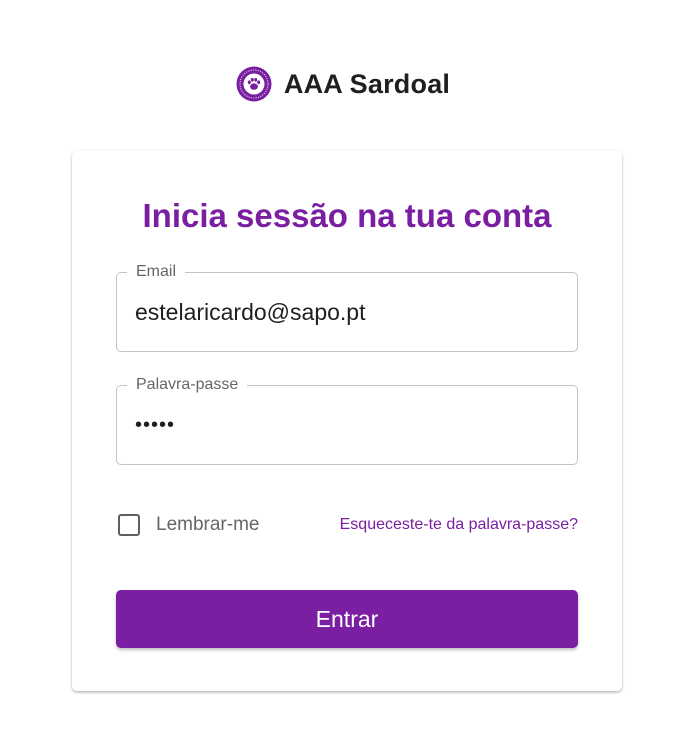 Image resolution: width=686 pixels, height=742 pixels. I want to click on login-title: Inicia sessão na tua conta, so click(347, 215).